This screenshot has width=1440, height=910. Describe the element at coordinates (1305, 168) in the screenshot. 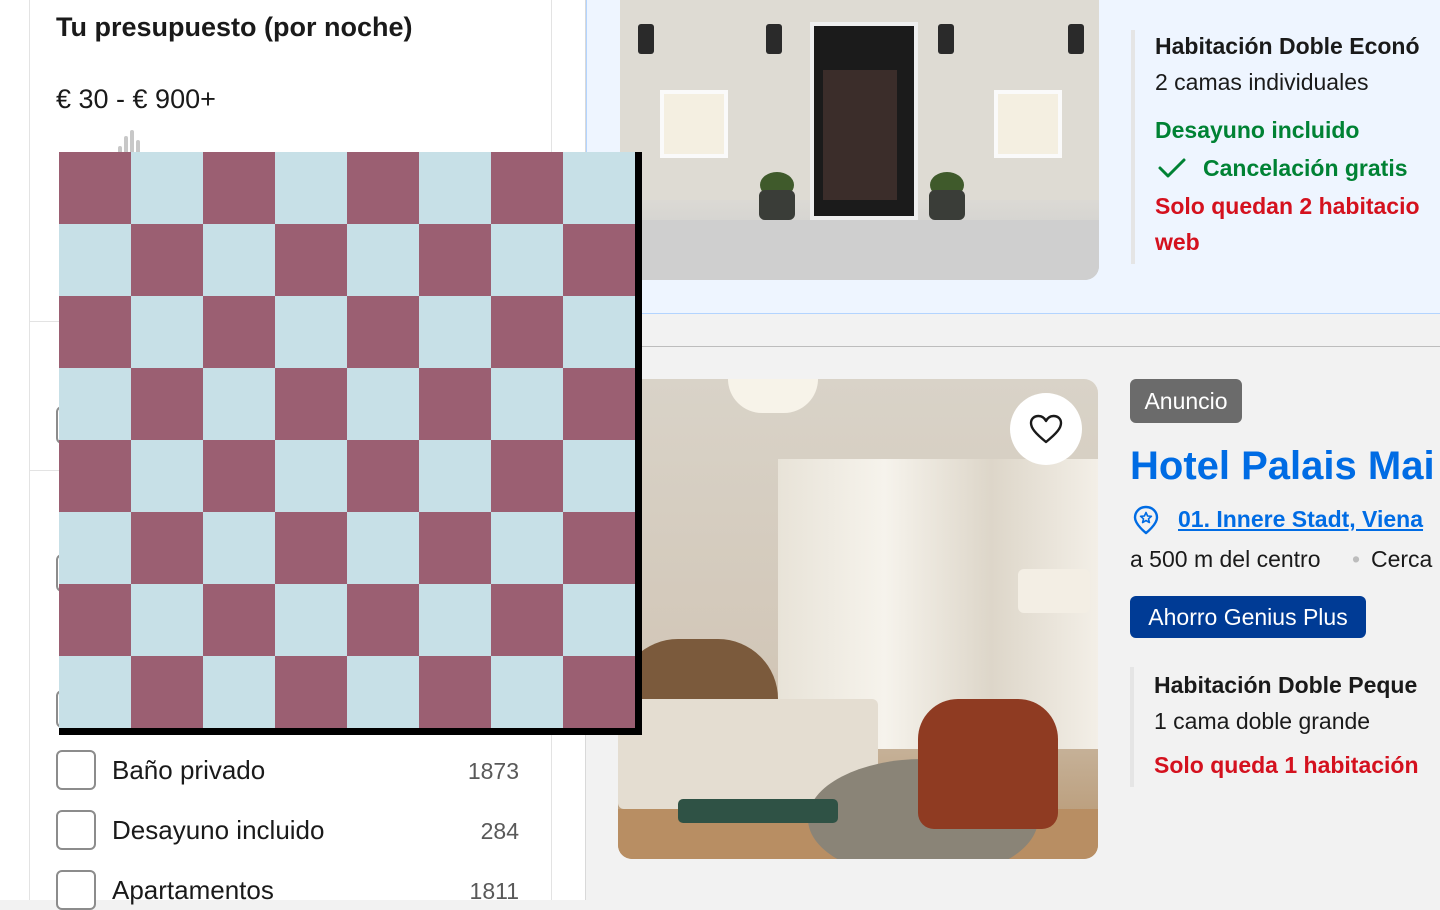

I see `free-cancellation: Cancelación gratis` at that location.